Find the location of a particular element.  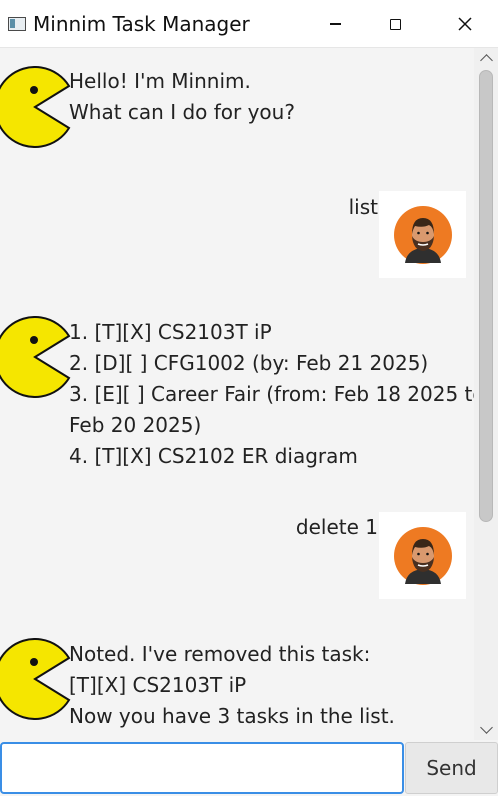

close-button is located at coordinates (465, 24).